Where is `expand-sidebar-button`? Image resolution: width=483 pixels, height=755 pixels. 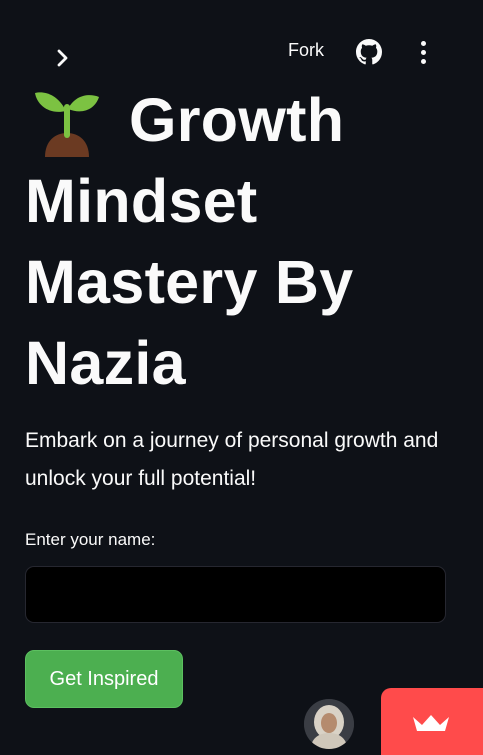
expand-sidebar-button is located at coordinates (63, 58).